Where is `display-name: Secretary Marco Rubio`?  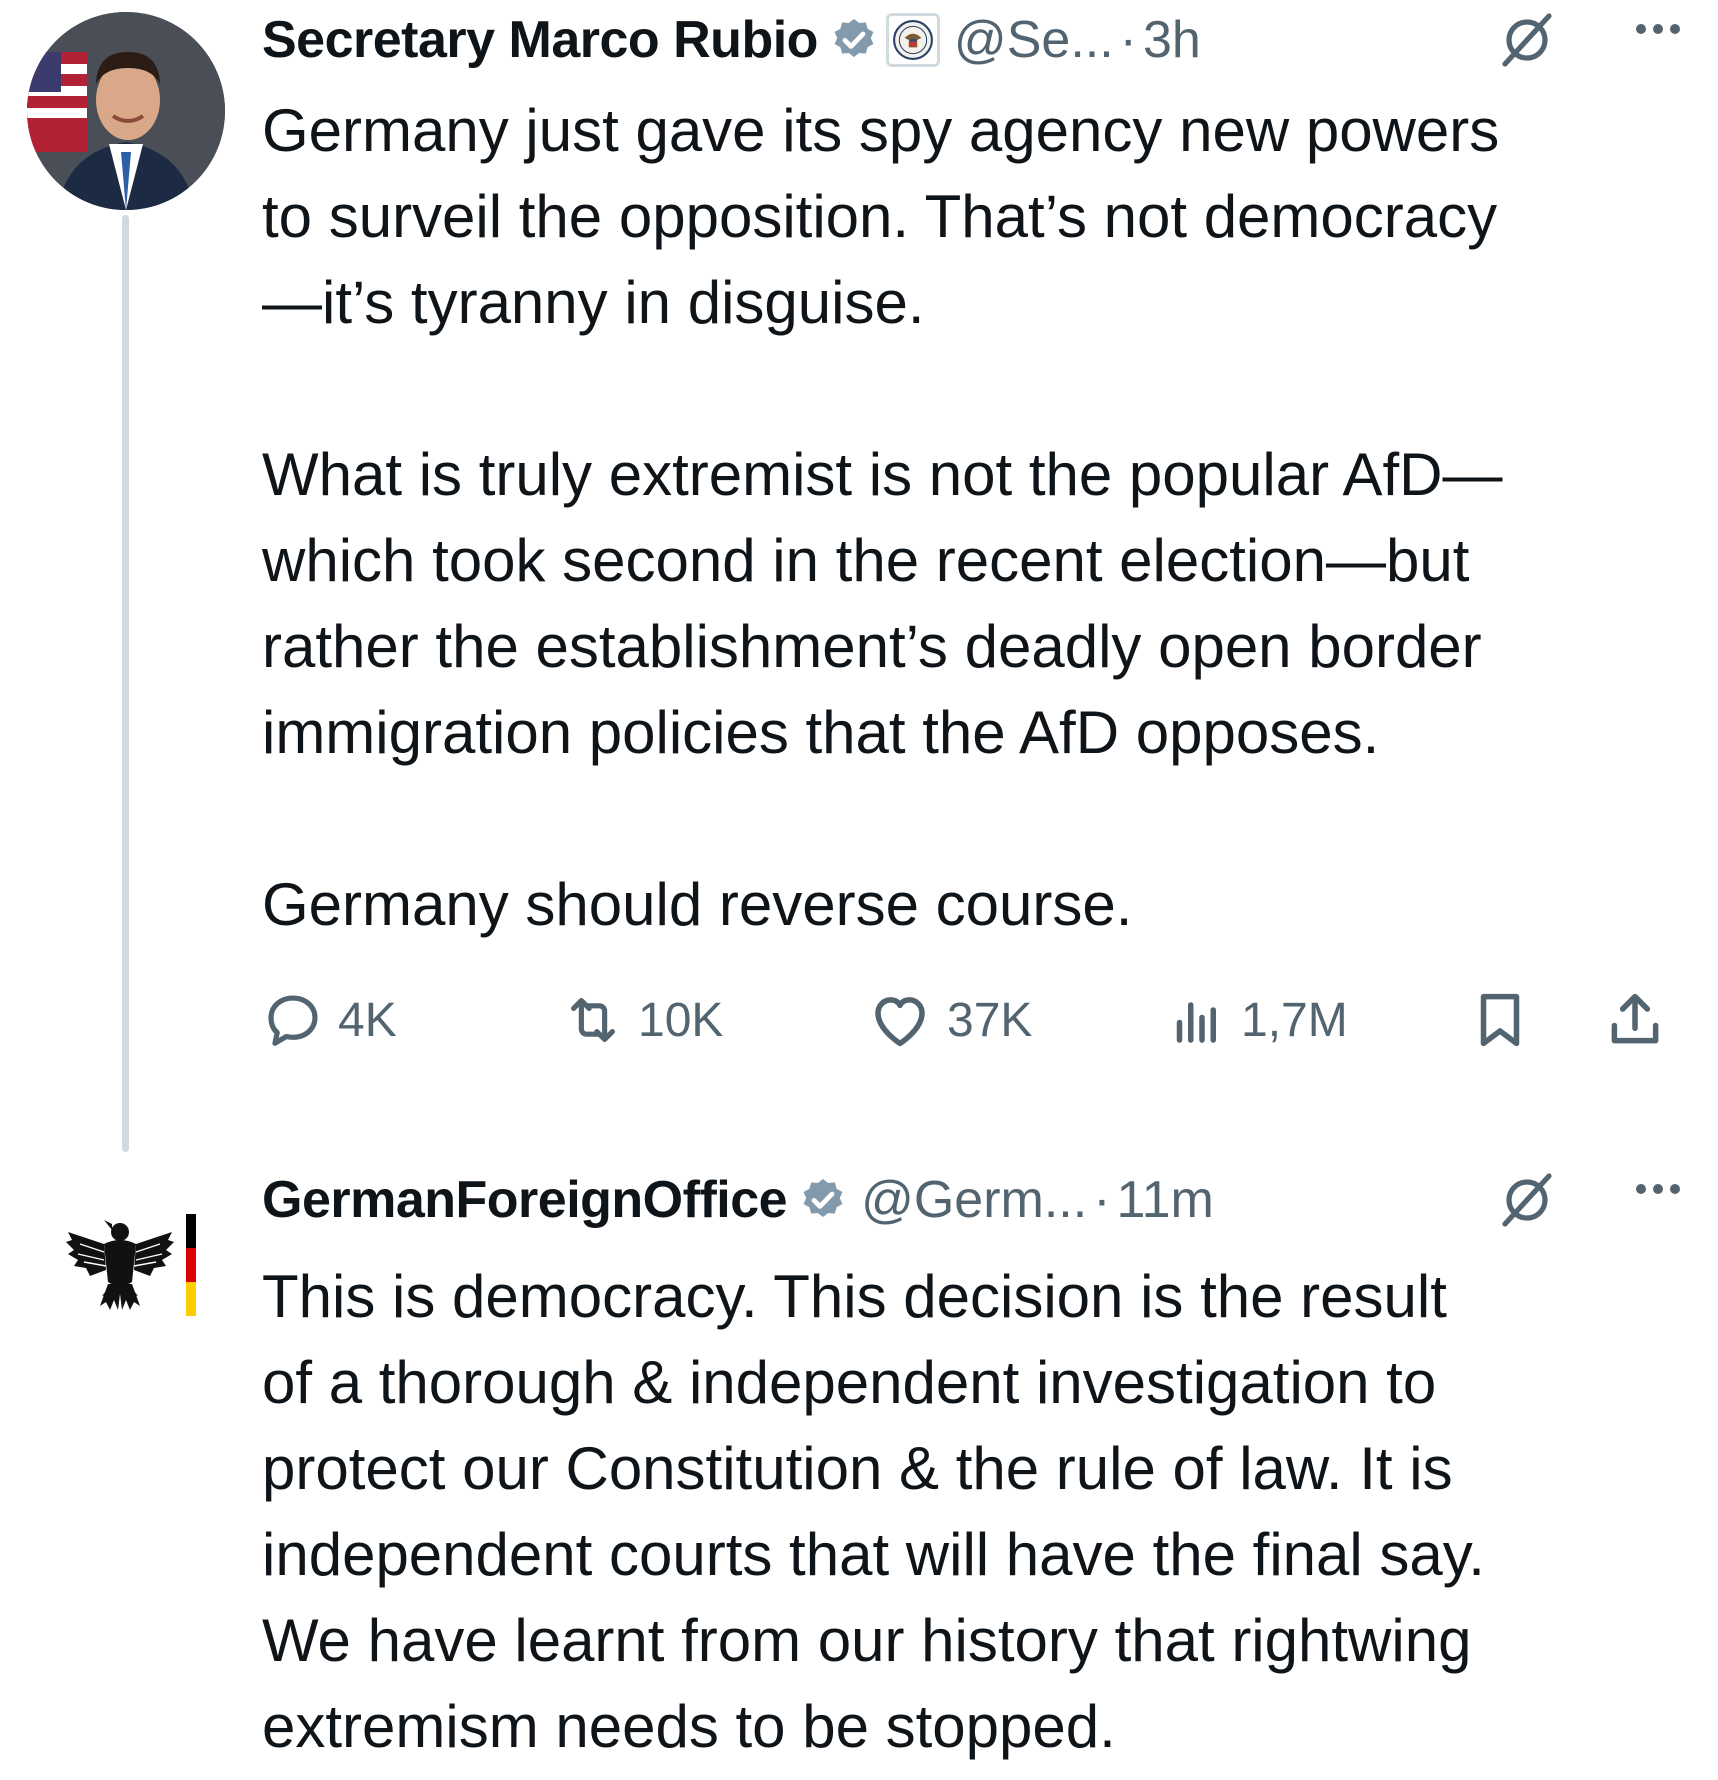
display-name: Secretary Marco Rubio is located at coordinates (540, 40).